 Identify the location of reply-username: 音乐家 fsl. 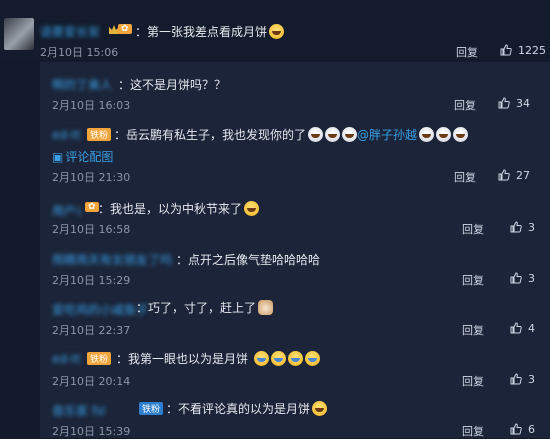
(79, 410).